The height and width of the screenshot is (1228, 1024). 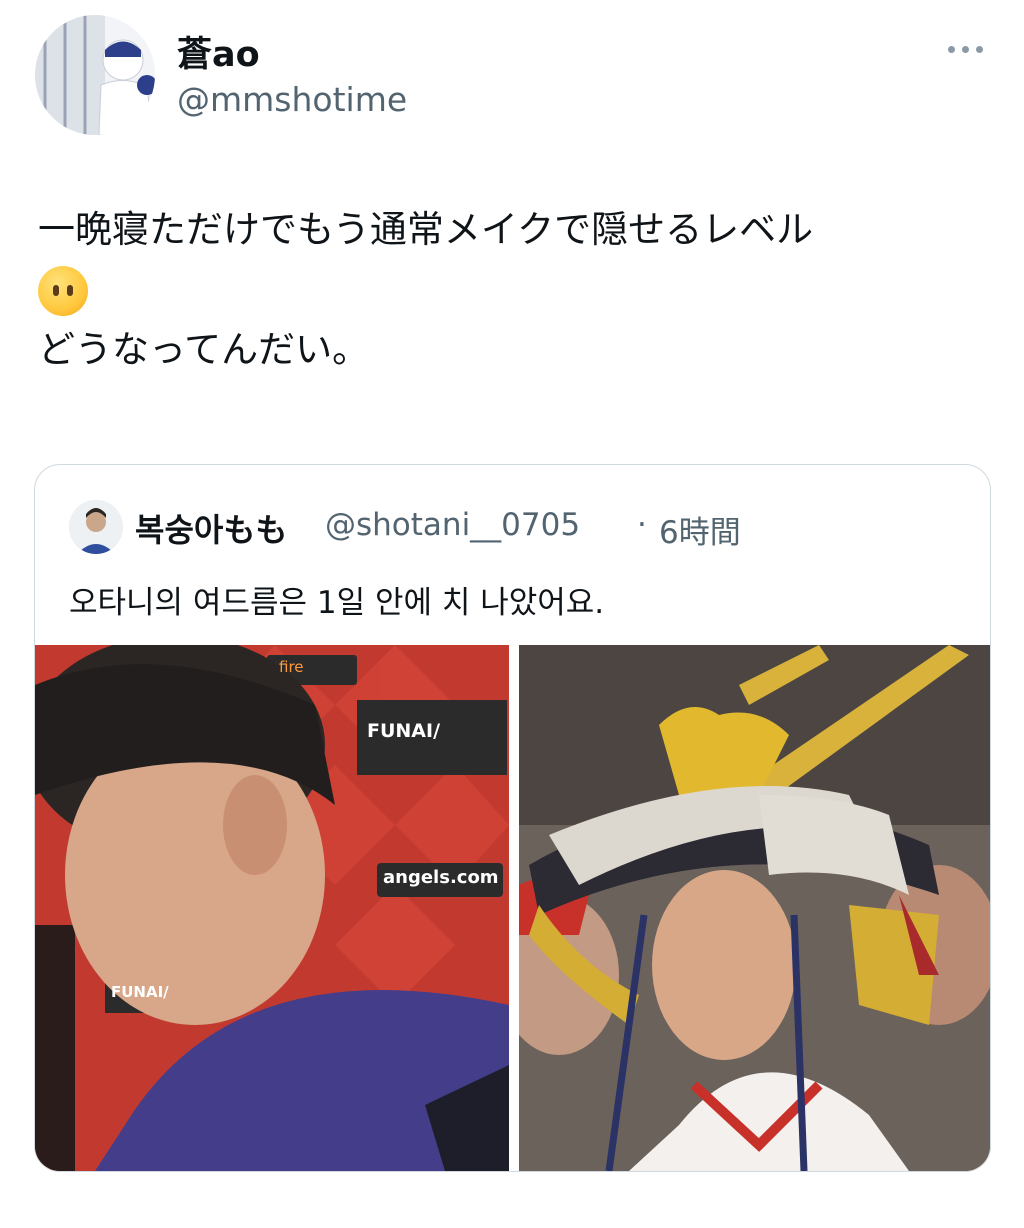 I want to click on quoted-author-avatar, so click(x=96, y=527).